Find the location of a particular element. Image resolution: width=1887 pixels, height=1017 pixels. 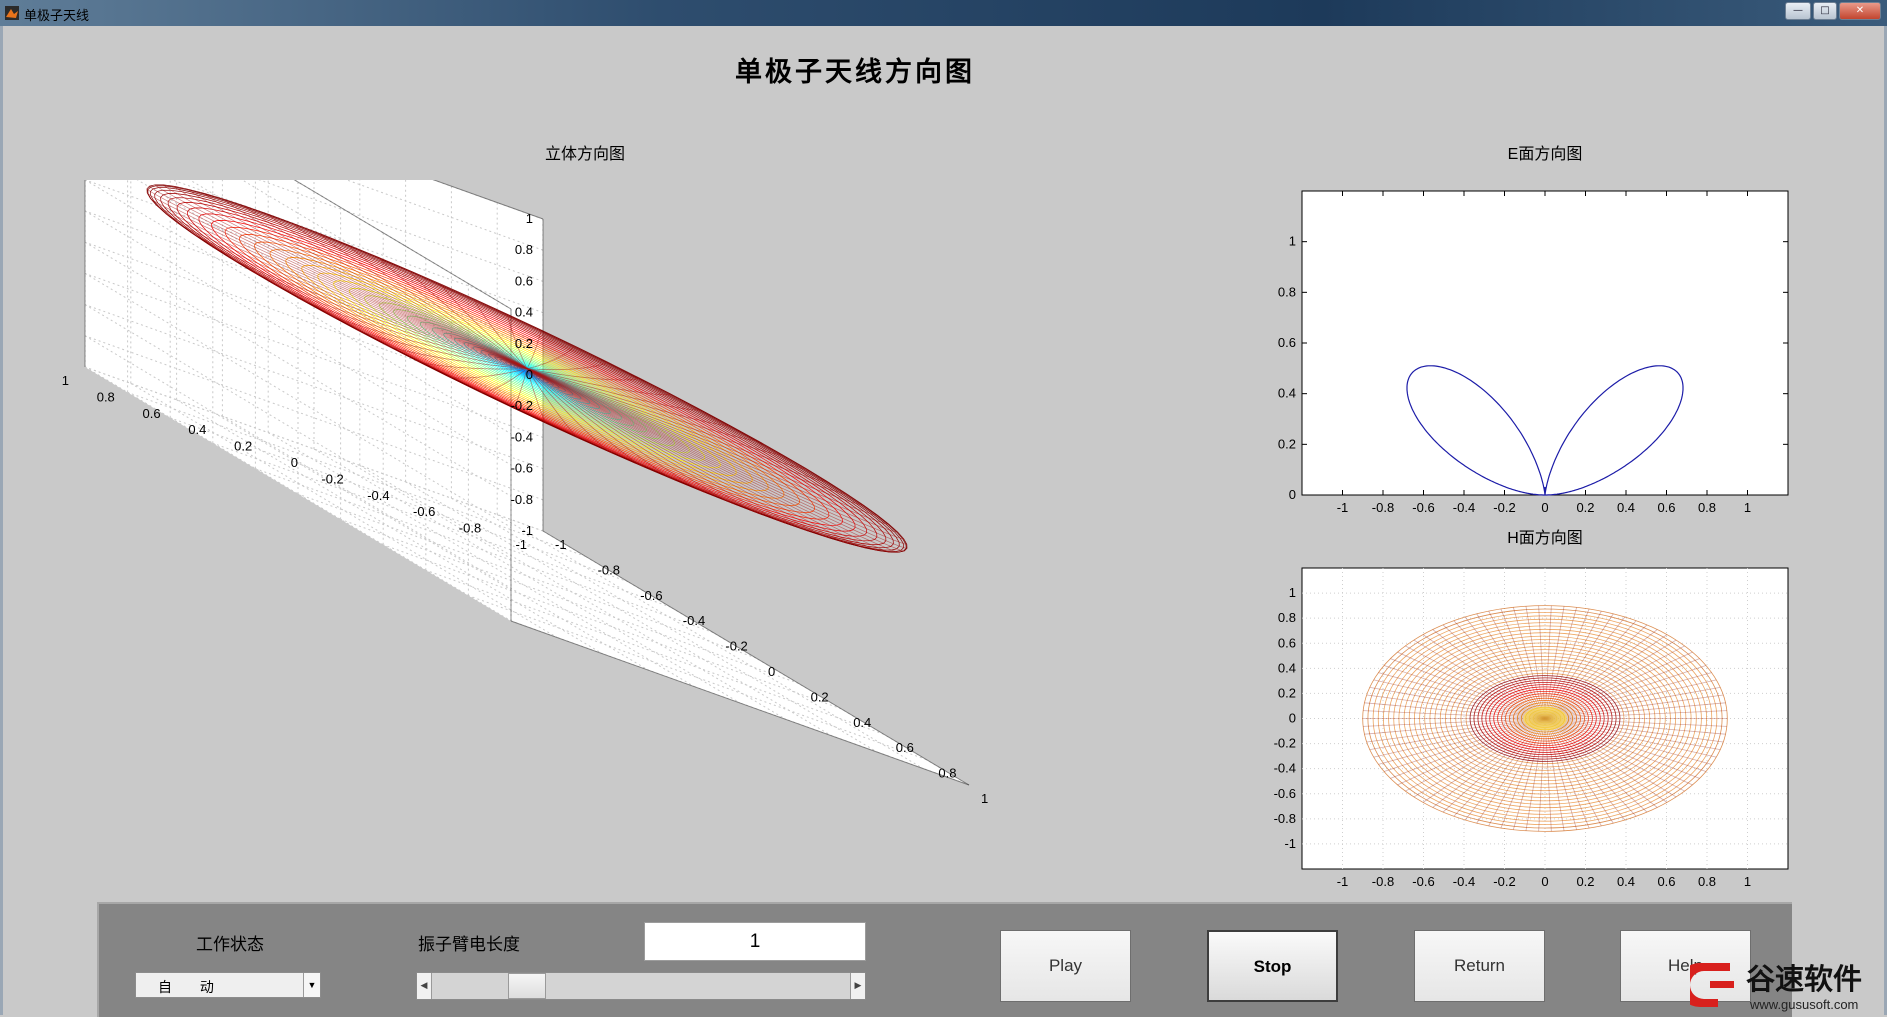

length-label: 振子臂电长度 is located at coordinates (469, 942).